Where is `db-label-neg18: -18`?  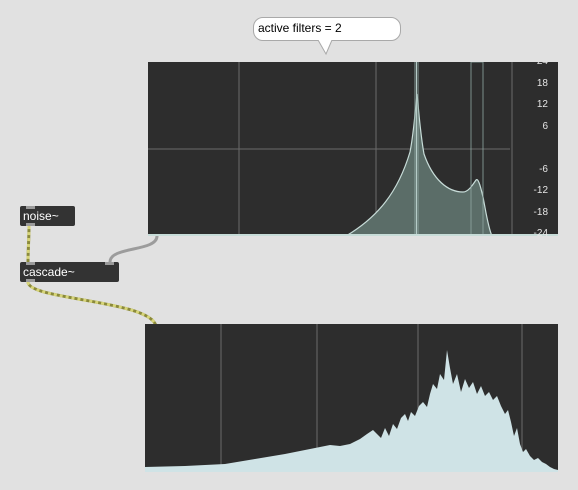
db-label-neg18: -18 is located at coordinates (540, 212).